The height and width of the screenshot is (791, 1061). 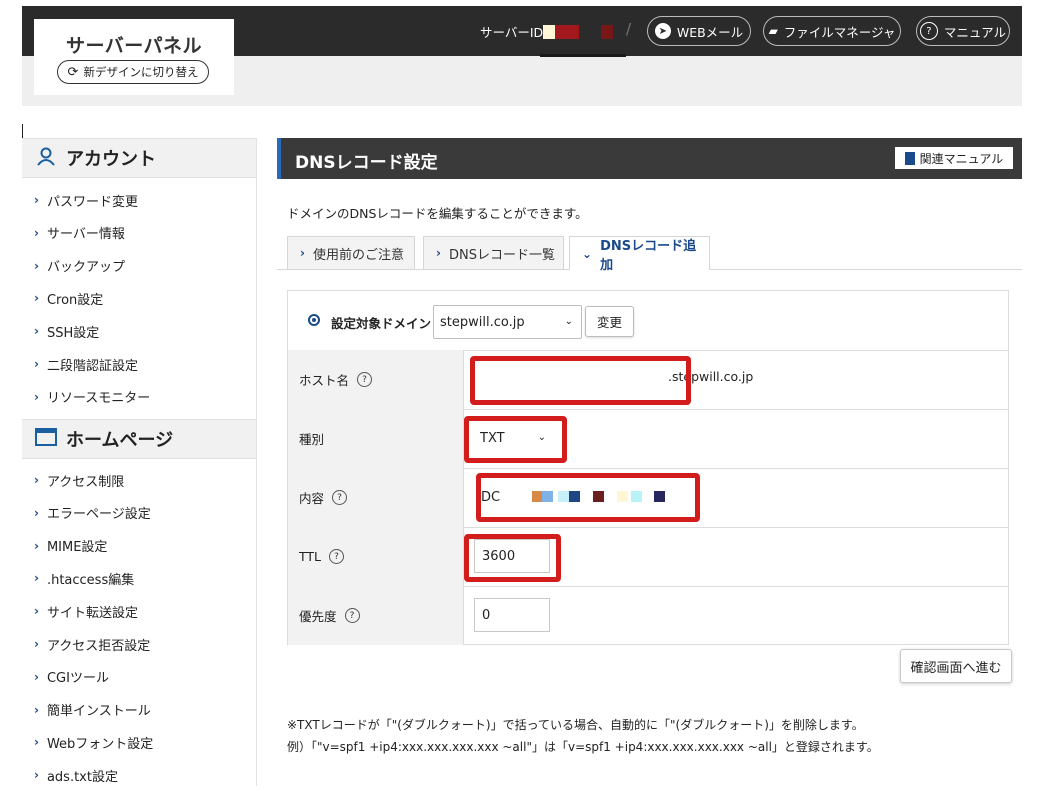 I want to click on manual-label: マニュアル, so click(x=975, y=32).